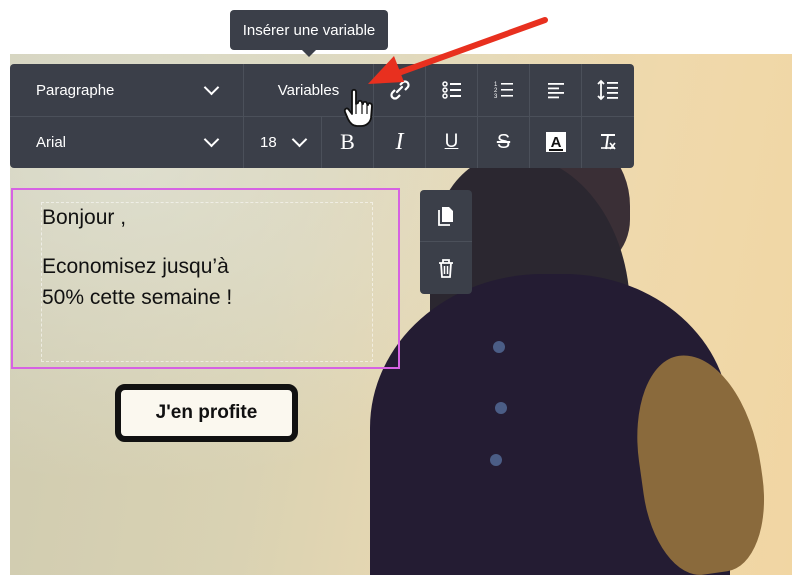 Image resolution: width=800 pixels, height=587 pixels. I want to click on cta-label: J'en profite, so click(206, 412).